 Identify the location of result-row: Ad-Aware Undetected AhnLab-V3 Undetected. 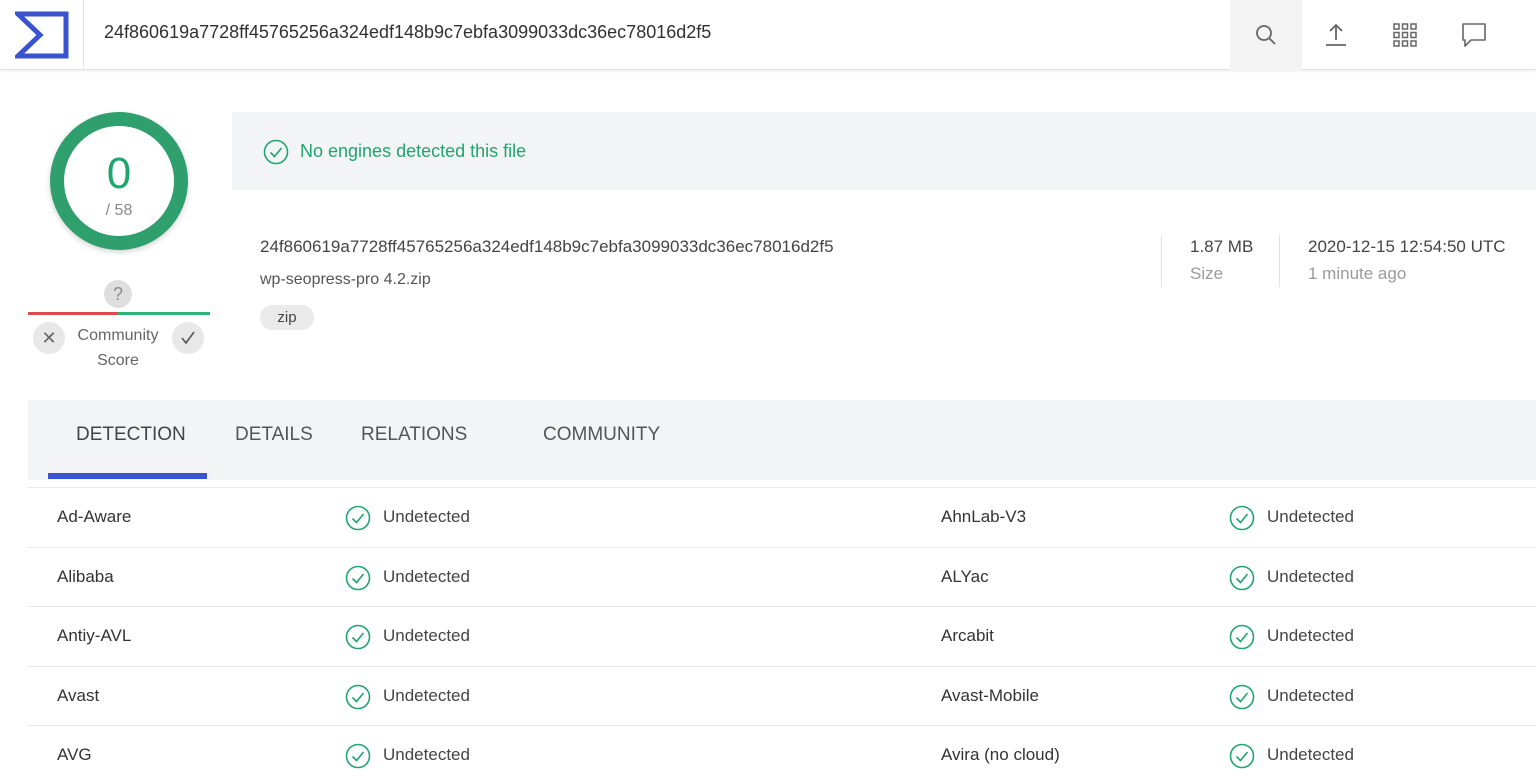
(782, 517).